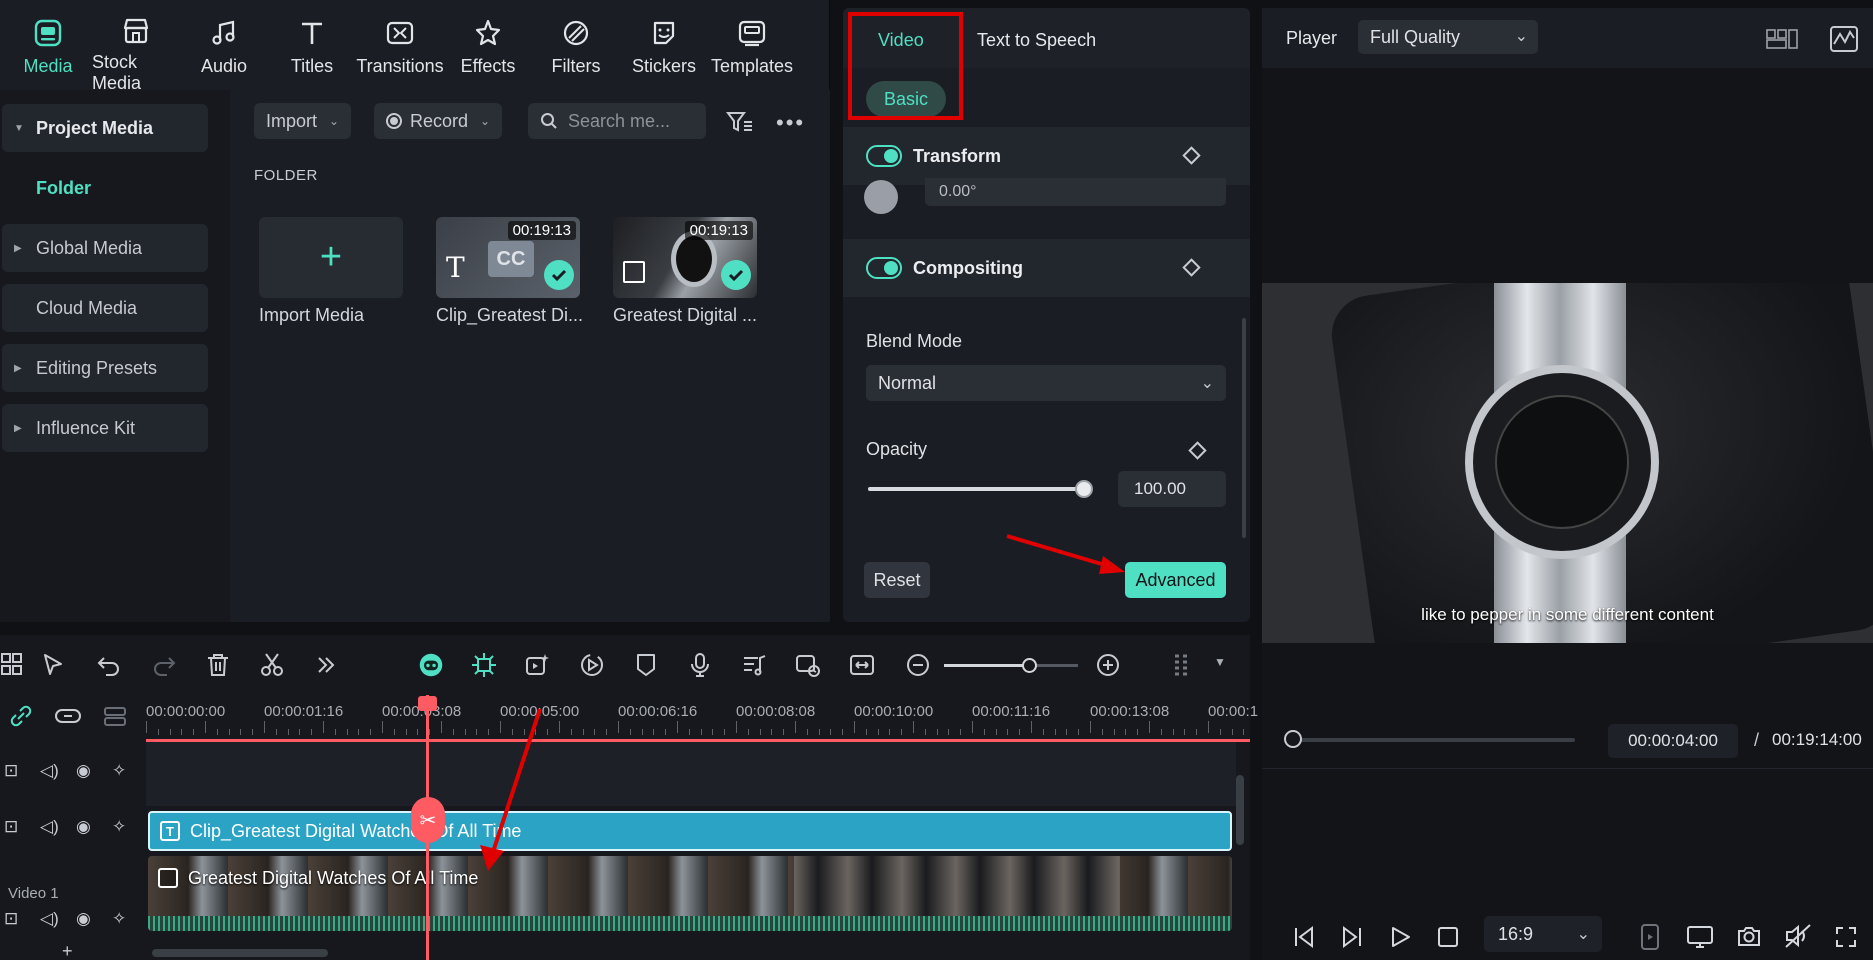  I want to click on compositing-toggle, so click(884, 268).